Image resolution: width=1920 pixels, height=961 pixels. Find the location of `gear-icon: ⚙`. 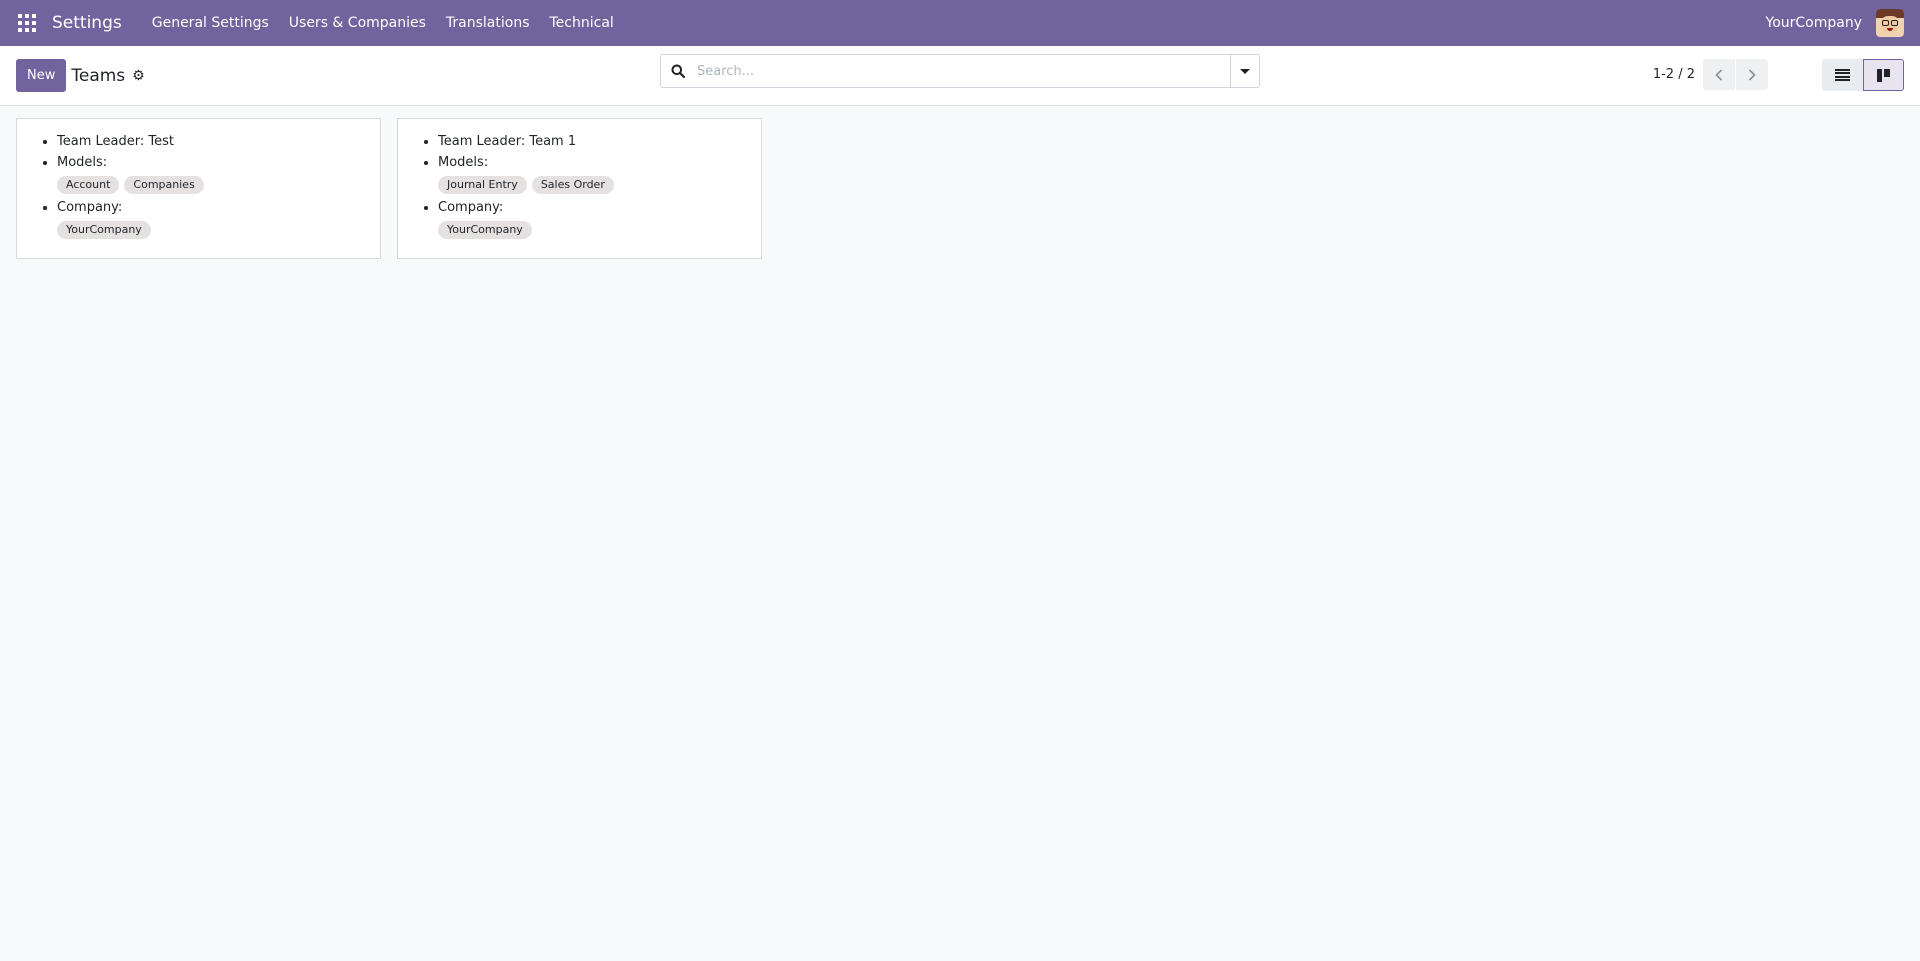

gear-icon: ⚙ is located at coordinates (138, 76).